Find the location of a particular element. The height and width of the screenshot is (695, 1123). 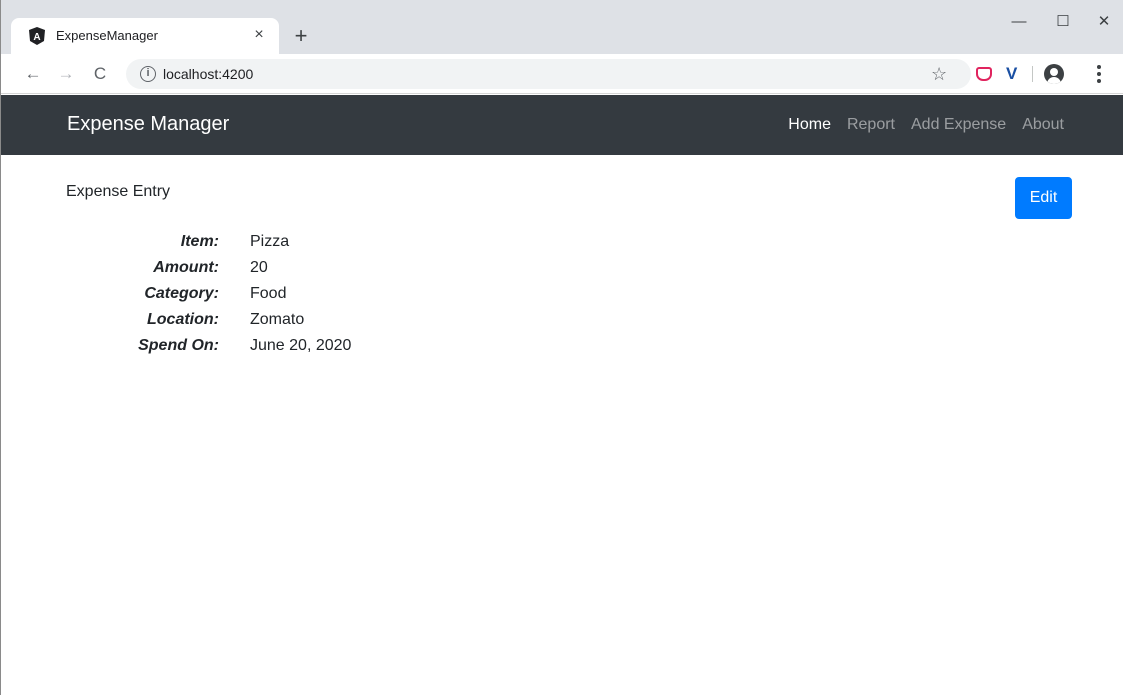

minimize-button: — is located at coordinates (1019, 22).